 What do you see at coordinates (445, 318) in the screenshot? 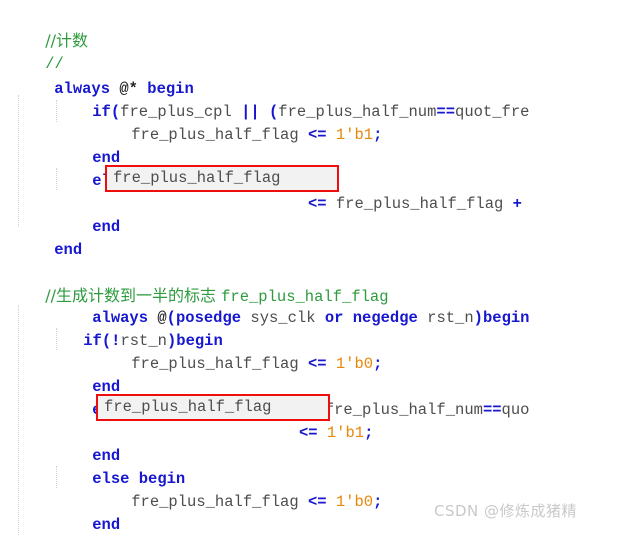
I see `identifier-reset: rst_n` at bounding box center [445, 318].